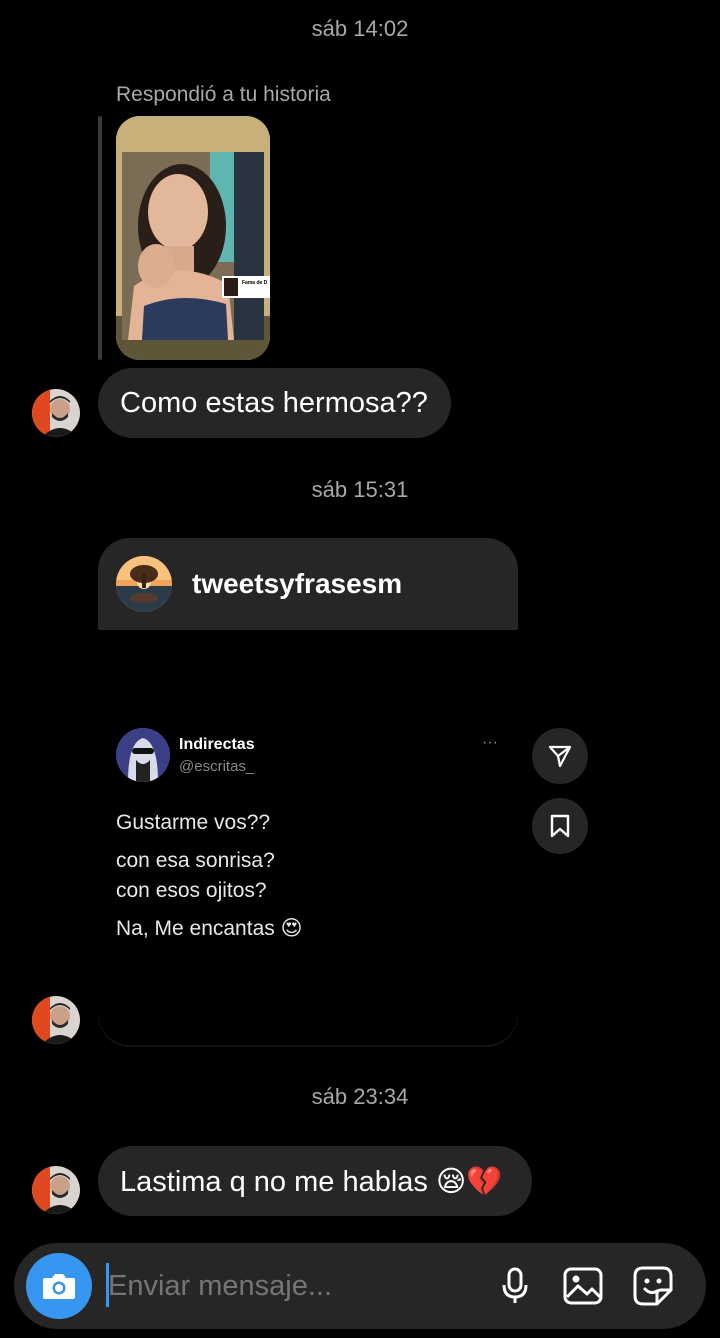 Image resolution: width=720 pixels, height=1338 pixels. I want to click on reply-indicator-bar, so click(100, 238).